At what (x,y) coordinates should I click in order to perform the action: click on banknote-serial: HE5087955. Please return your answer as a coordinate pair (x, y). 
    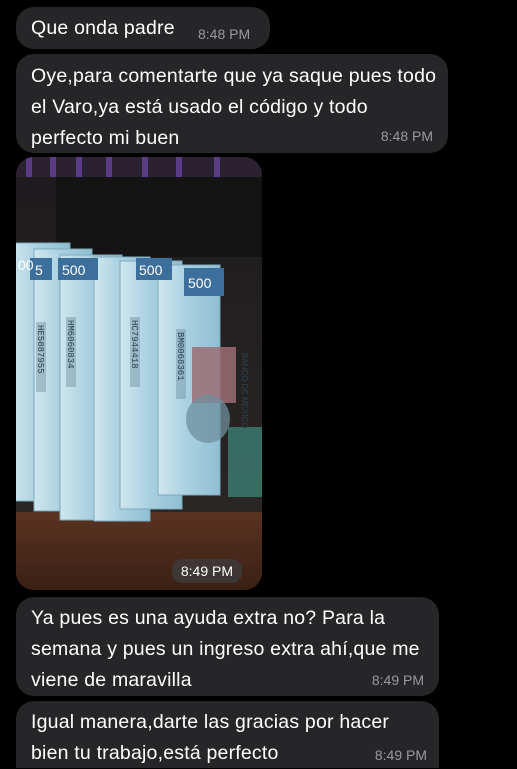
    Looking at the image, I should click on (40, 349).